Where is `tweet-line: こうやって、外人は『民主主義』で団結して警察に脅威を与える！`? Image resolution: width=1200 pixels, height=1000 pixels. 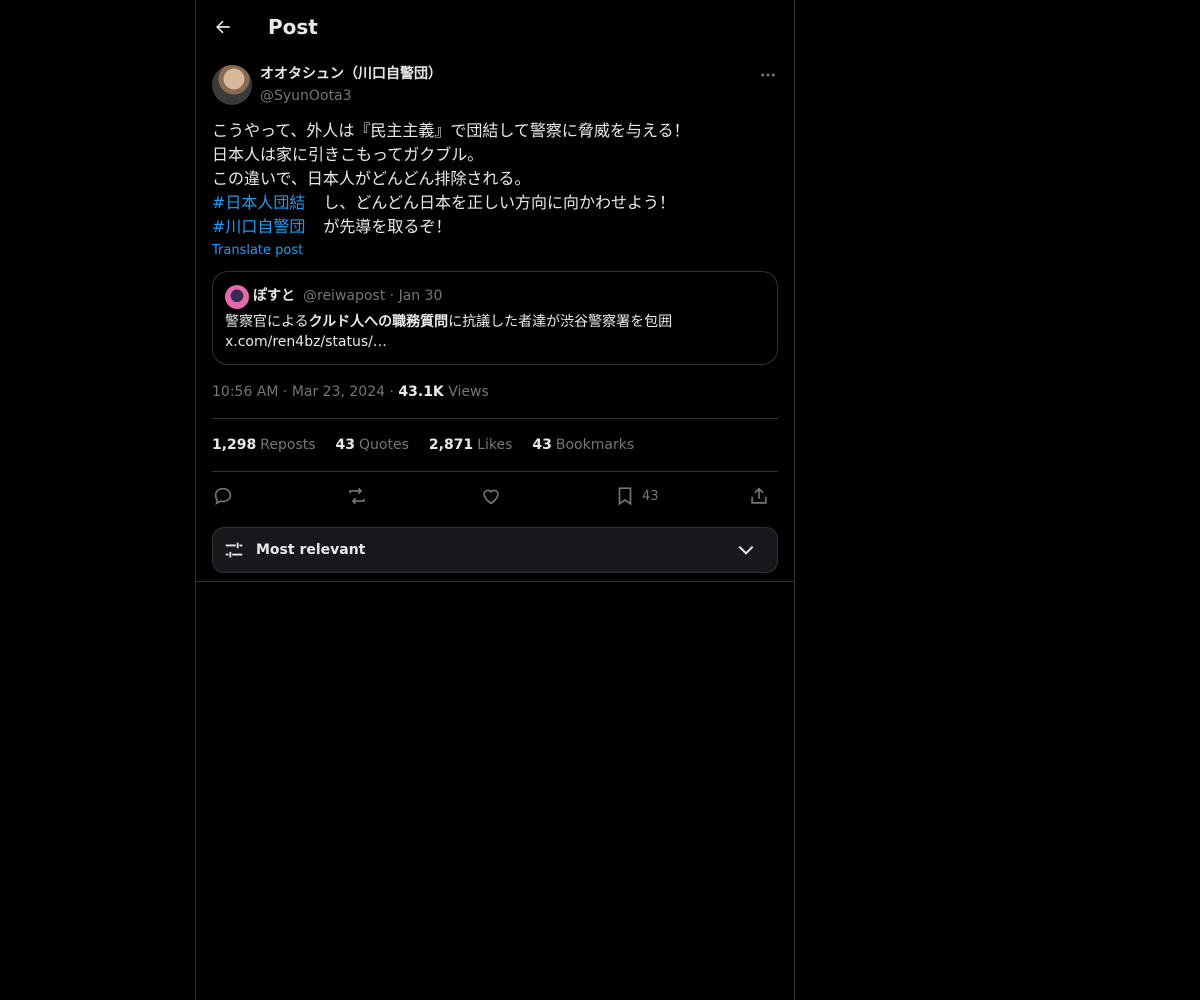
tweet-line: こうやって、外人は『民主主義』で団結して警察に脅威を与える！ is located at coordinates (451, 130).